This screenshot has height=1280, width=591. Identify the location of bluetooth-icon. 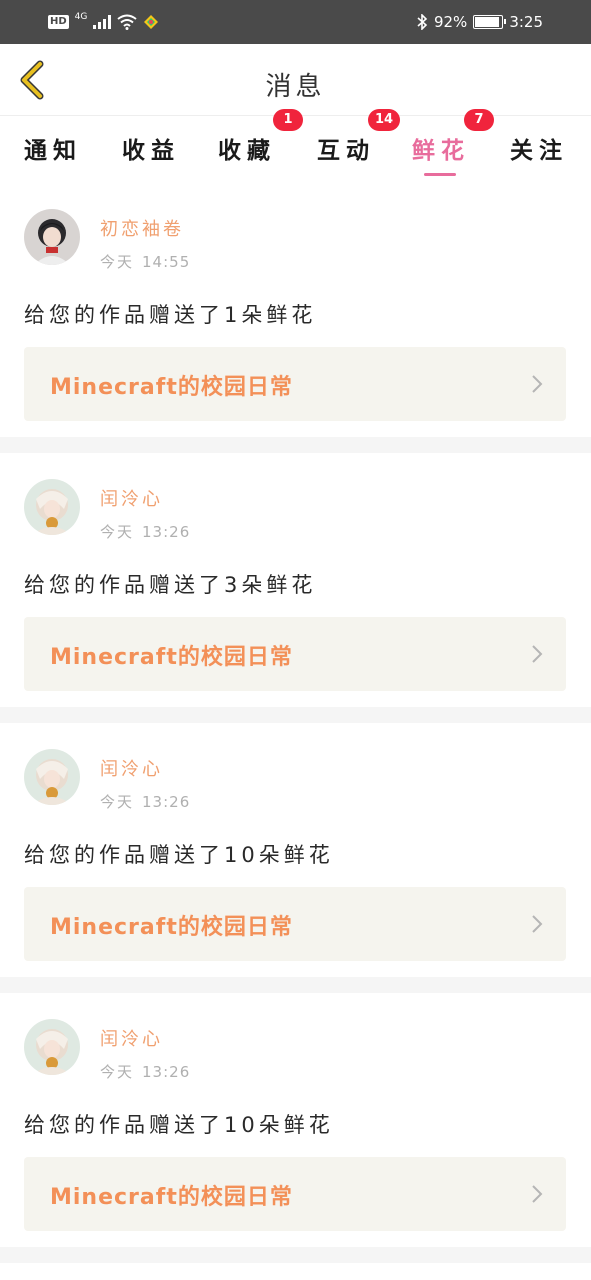
(422, 22).